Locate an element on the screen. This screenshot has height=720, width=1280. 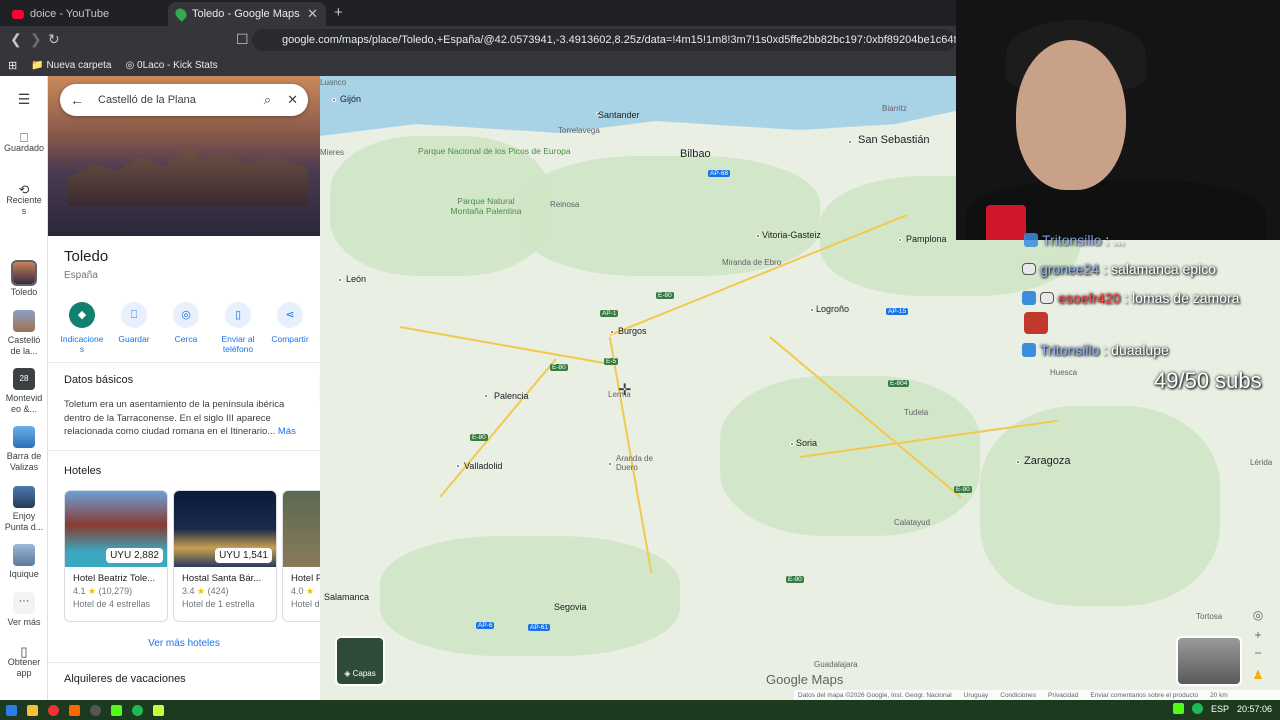
rail-label: Ver más is located at coordinates (24, 622).